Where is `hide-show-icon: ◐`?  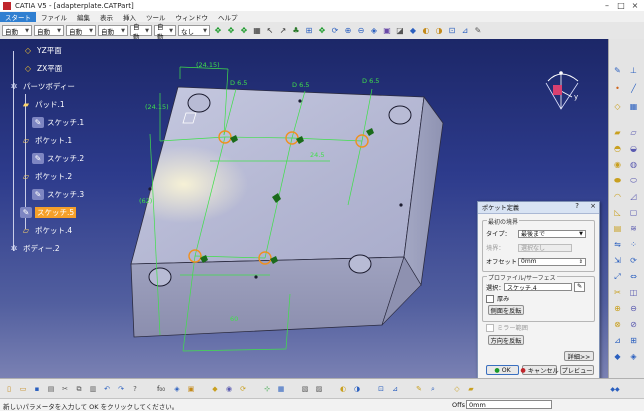
hide-show-icon: ◐ is located at coordinates (426, 31).